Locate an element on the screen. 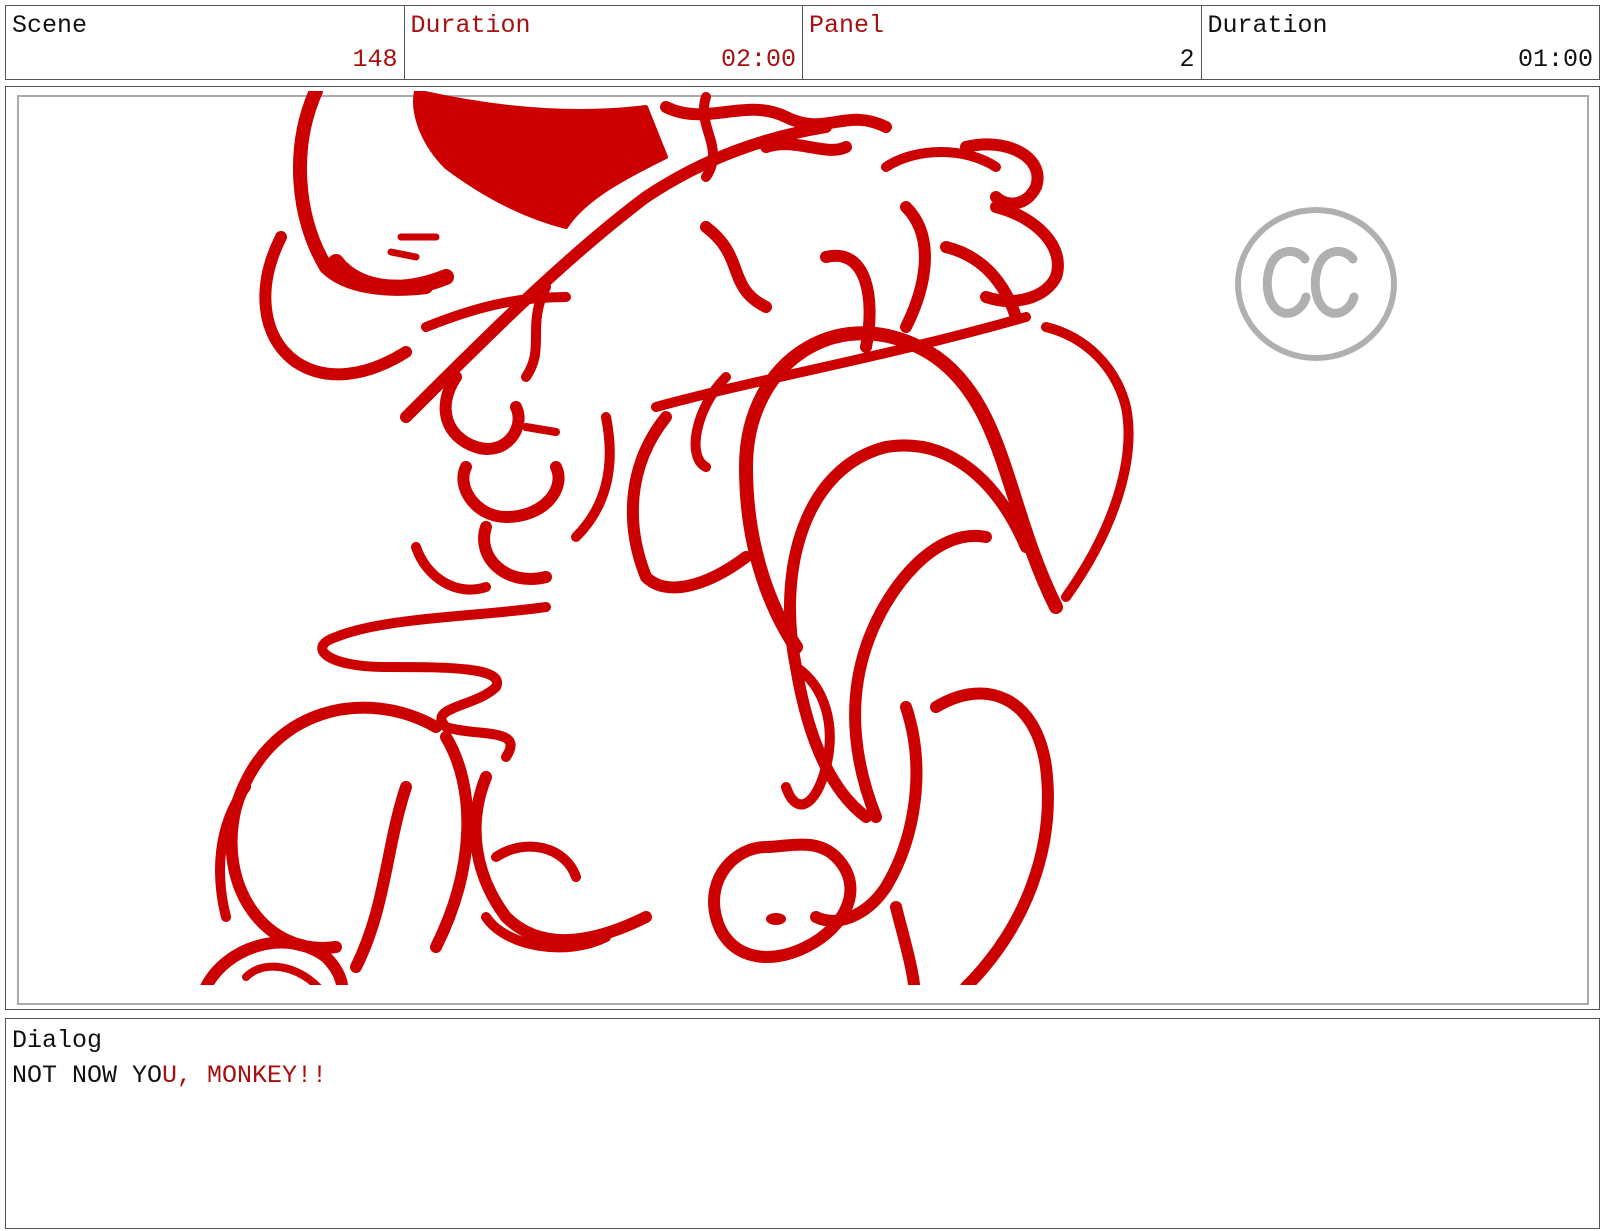  panel-value: 2 is located at coordinates (1187, 59).